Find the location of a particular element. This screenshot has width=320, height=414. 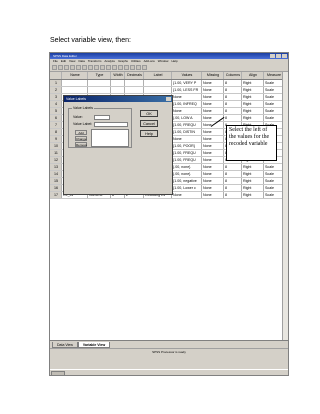

value-labels-icon is located at coordinates (144, 67).